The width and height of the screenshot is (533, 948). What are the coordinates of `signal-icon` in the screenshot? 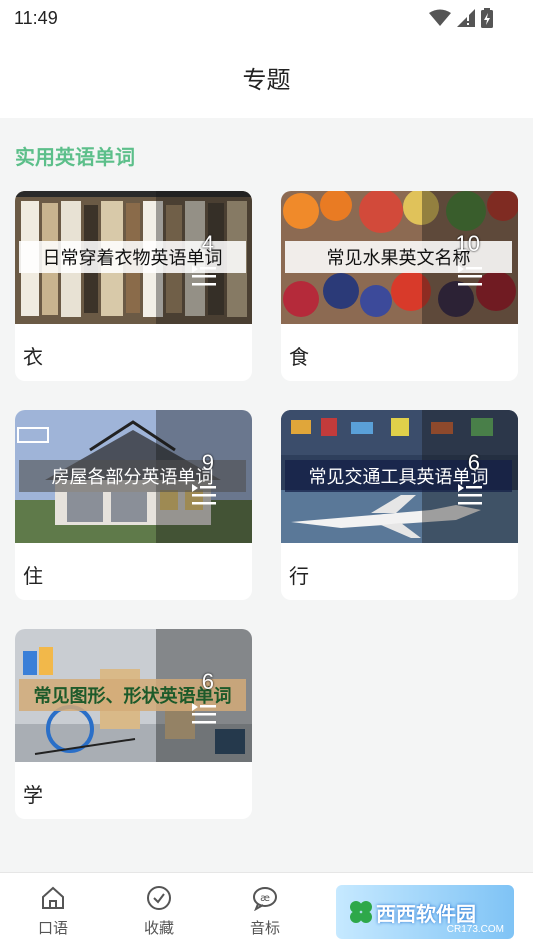 It's located at (466, 18).